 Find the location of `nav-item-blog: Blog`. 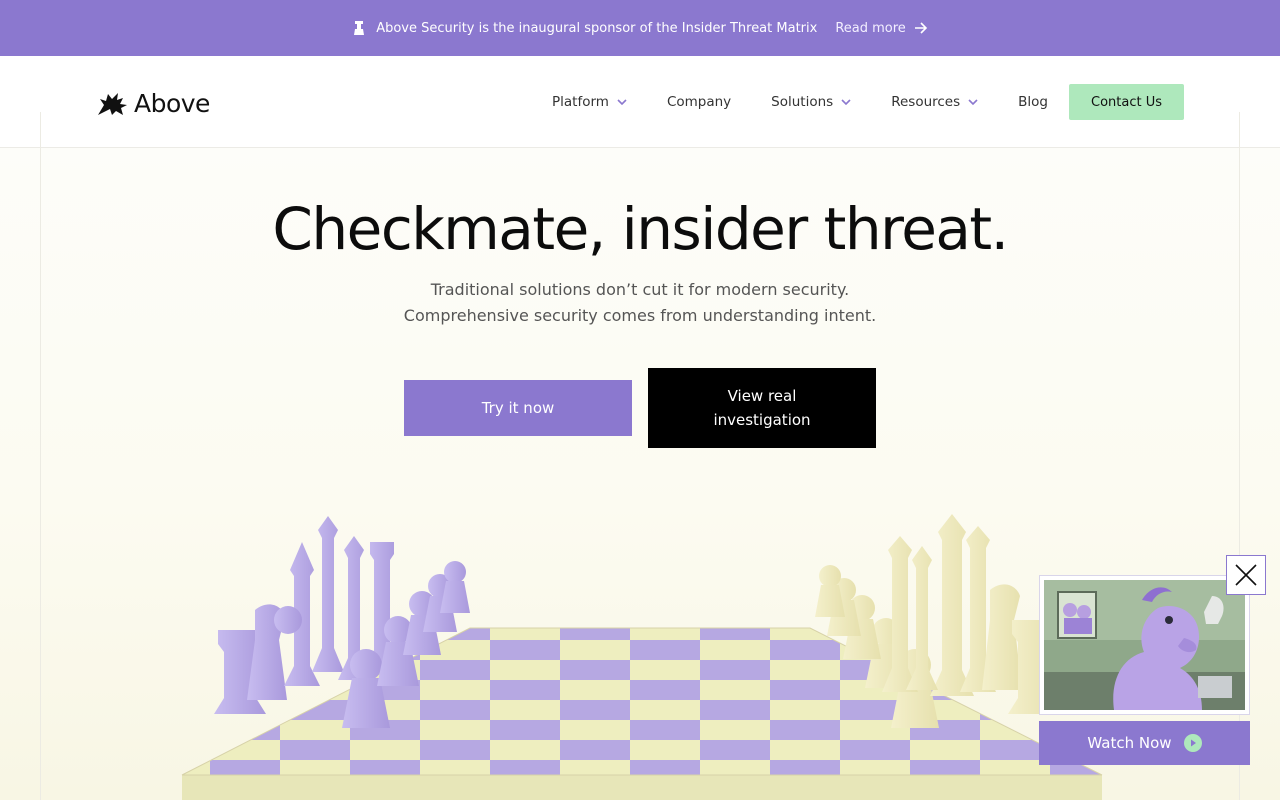

nav-item-blog: Blog is located at coordinates (1033, 102).